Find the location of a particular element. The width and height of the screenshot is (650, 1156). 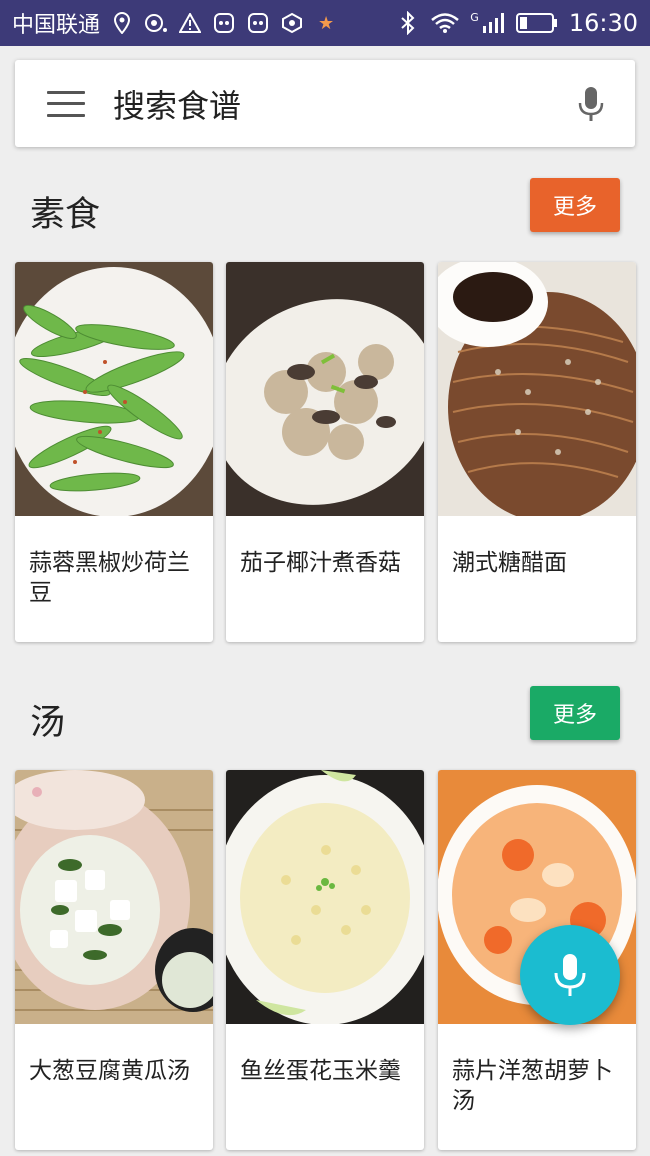

recipe-name: 蒜蓉黑椒炒荷兰豆 is located at coordinates (109, 578).